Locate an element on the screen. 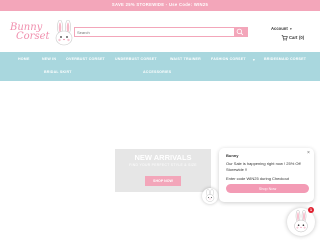 The image size is (320, 240). search-input is located at coordinates (154, 32).